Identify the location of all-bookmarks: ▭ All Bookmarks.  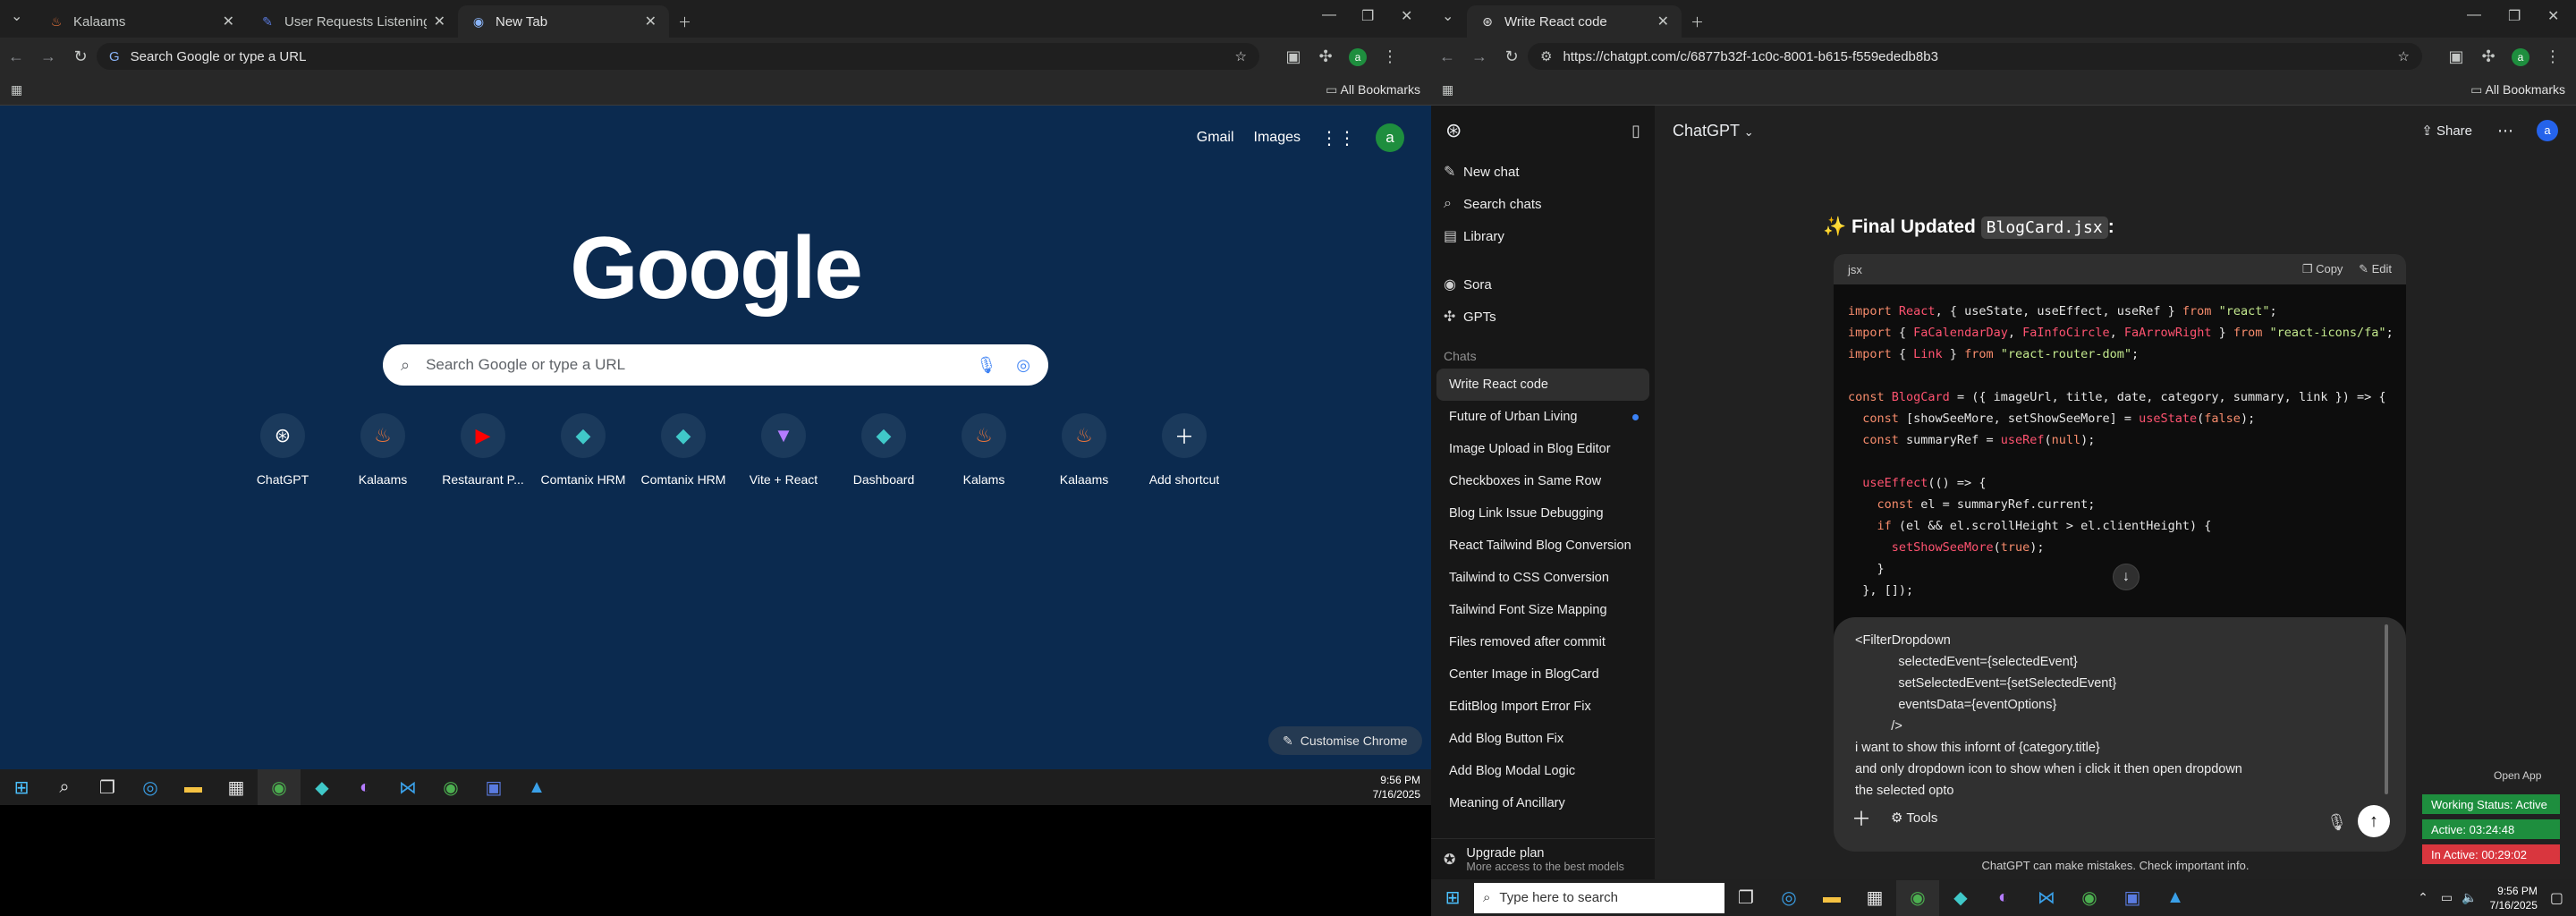
(2517, 90).